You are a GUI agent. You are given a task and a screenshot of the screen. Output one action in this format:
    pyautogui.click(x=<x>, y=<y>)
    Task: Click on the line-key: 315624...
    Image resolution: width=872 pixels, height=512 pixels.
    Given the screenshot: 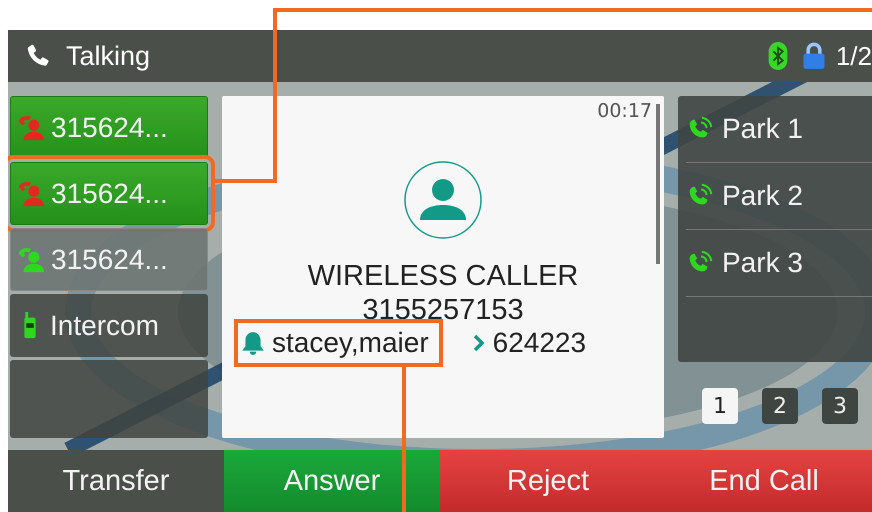 What is the action you would take?
    pyautogui.click(x=109, y=259)
    